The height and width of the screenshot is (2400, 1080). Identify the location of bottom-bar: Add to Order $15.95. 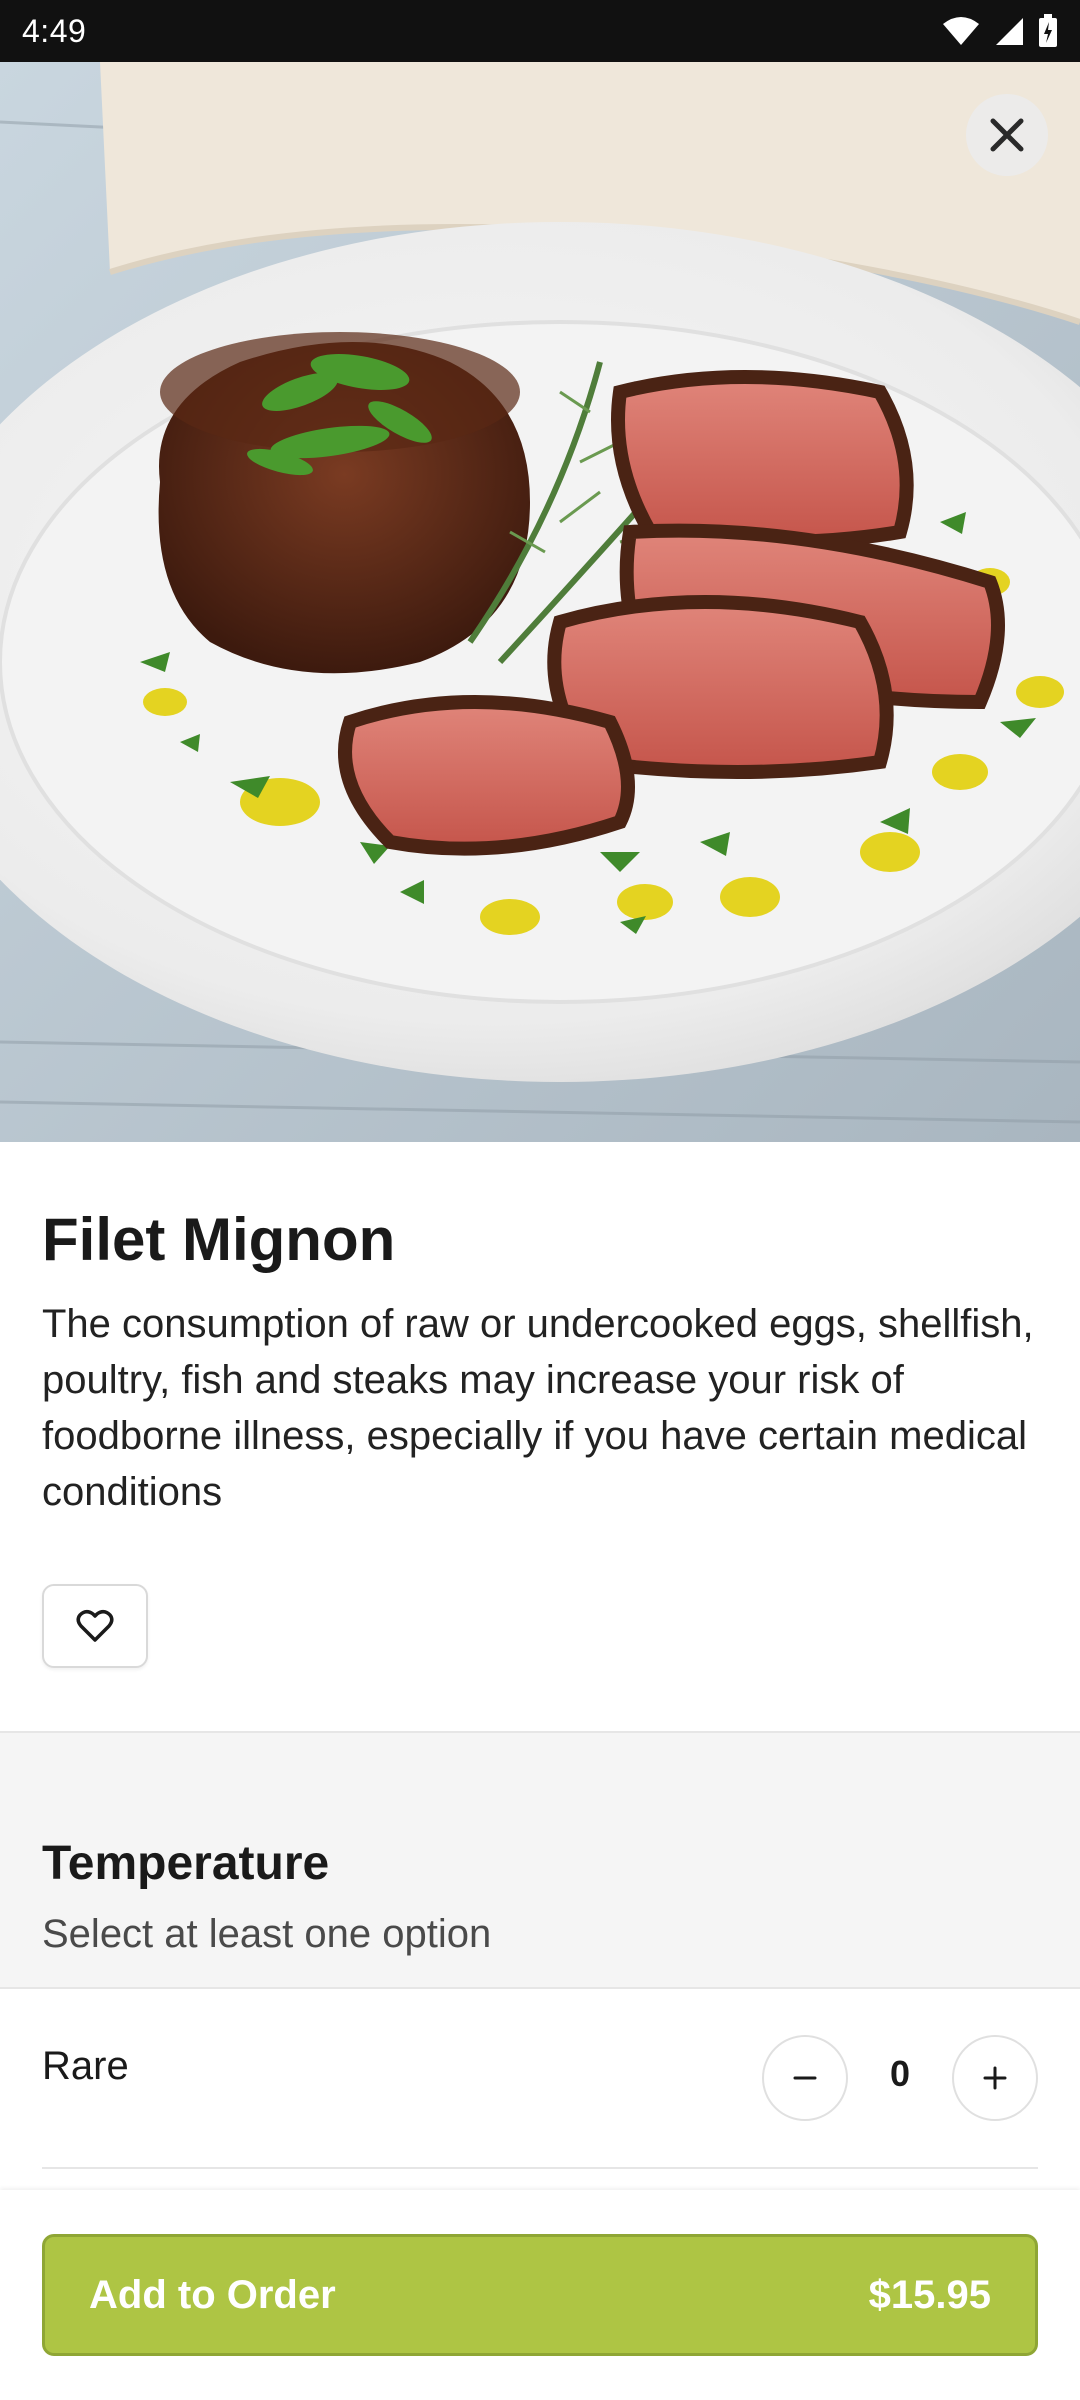
(540, 2295).